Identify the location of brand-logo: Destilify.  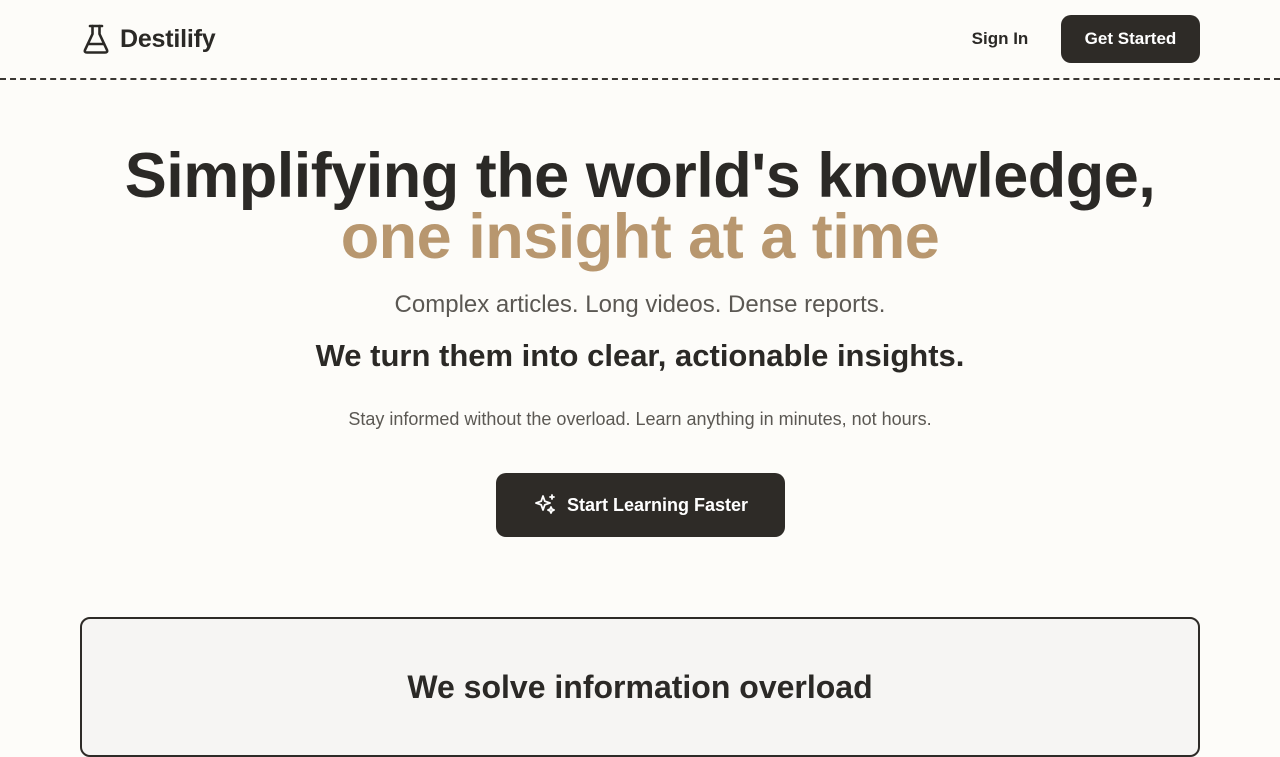
(149, 39).